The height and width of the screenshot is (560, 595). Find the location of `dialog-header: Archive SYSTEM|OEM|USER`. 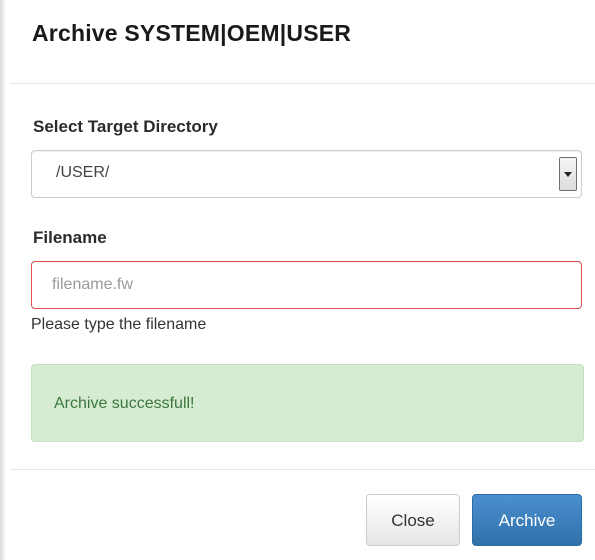

dialog-header: Archive SYSTEM|OEM|USER is located at coordinates (302, 42).